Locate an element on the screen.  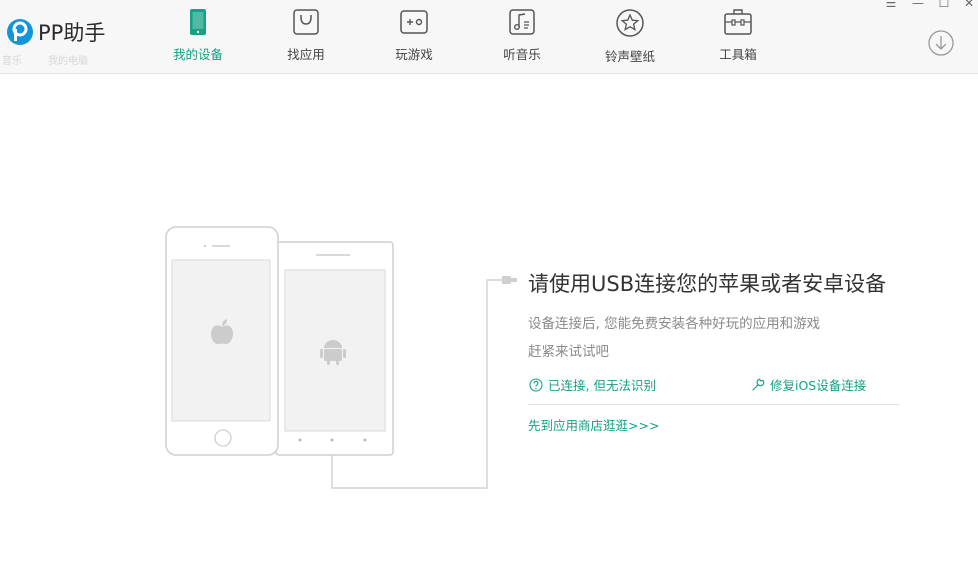
menu-button: ☰ is located at coordinates (891, 5).